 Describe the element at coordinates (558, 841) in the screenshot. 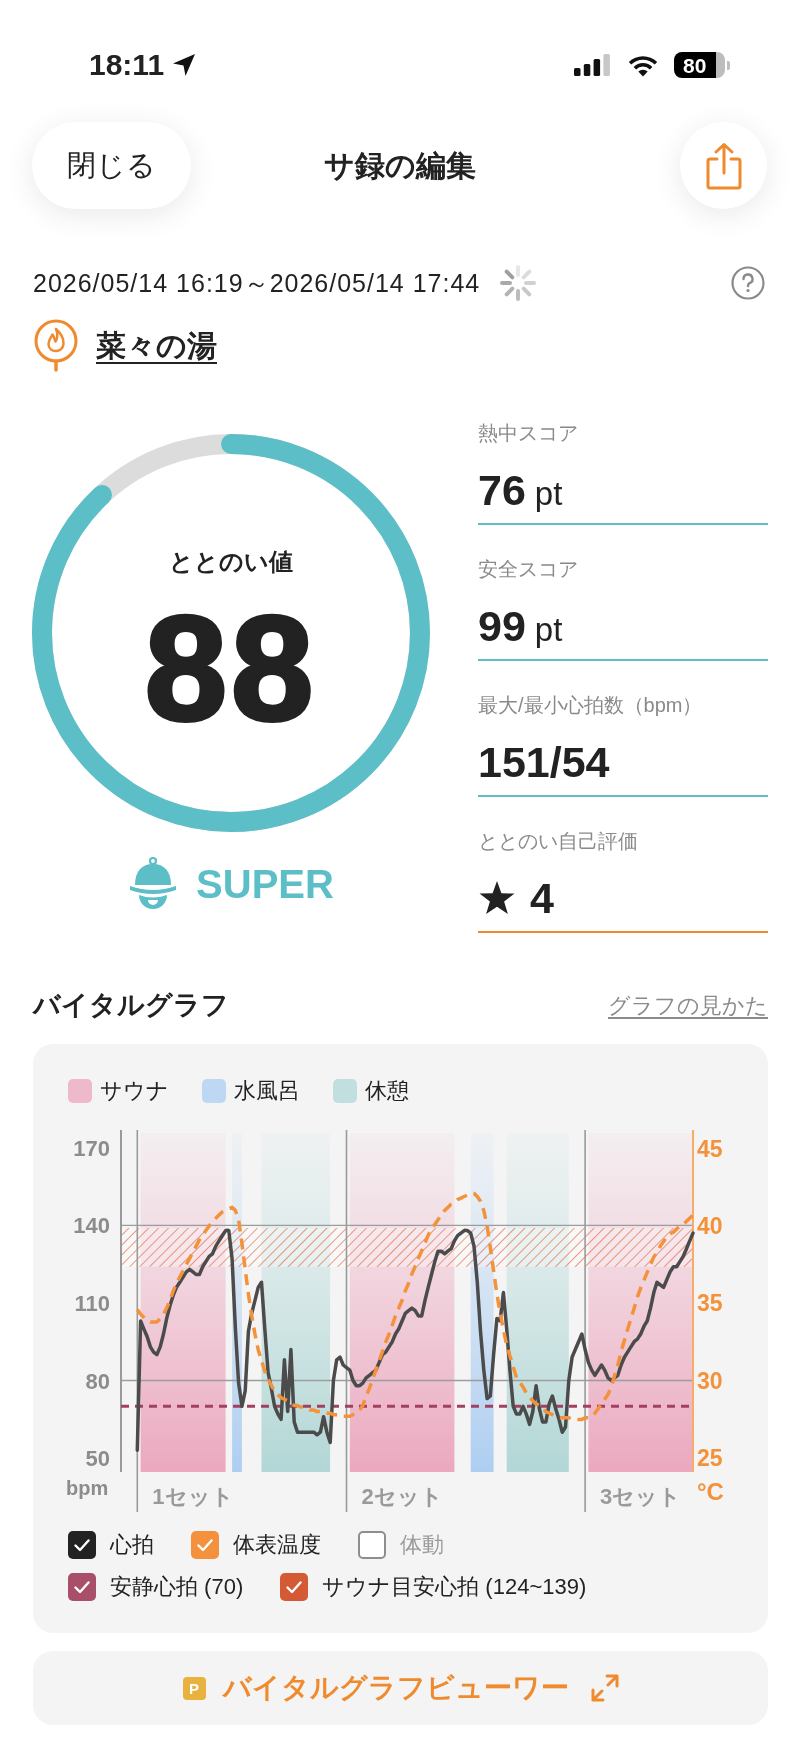

I see `stat-label: ととのい自己評価` at that location.